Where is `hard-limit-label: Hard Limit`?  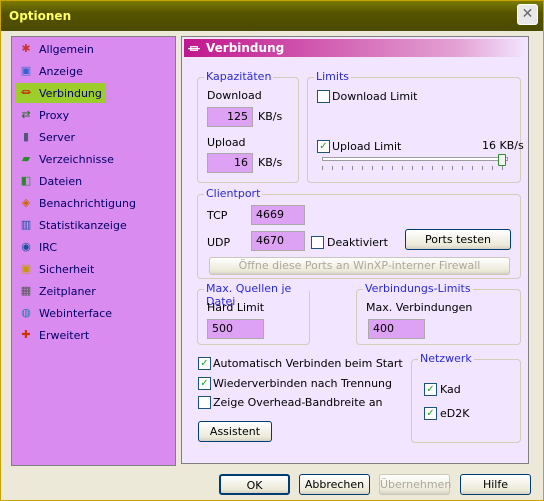
hard-limit-label: Hard Limit is located at coordinates (236, 307).